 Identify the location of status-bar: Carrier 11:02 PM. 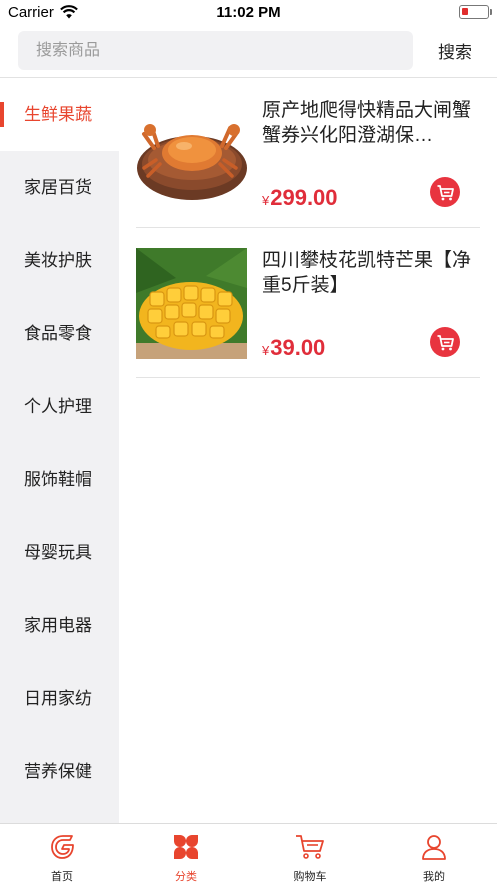
(248, 13).